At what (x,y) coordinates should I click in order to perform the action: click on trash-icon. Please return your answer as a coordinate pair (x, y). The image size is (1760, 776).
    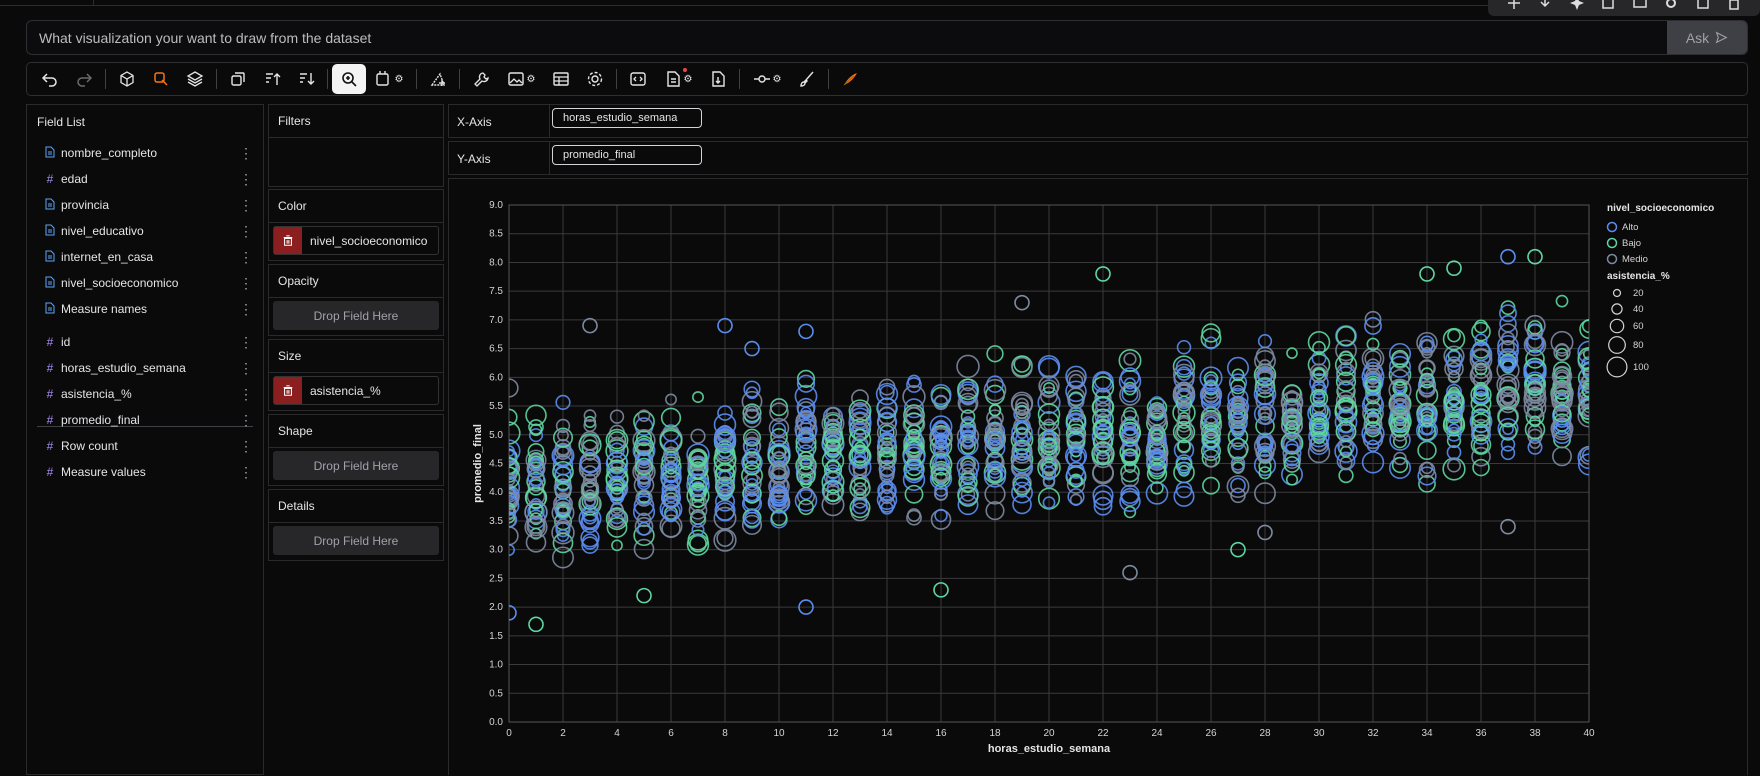
    Looking at the image, I should click on (1734, 7).